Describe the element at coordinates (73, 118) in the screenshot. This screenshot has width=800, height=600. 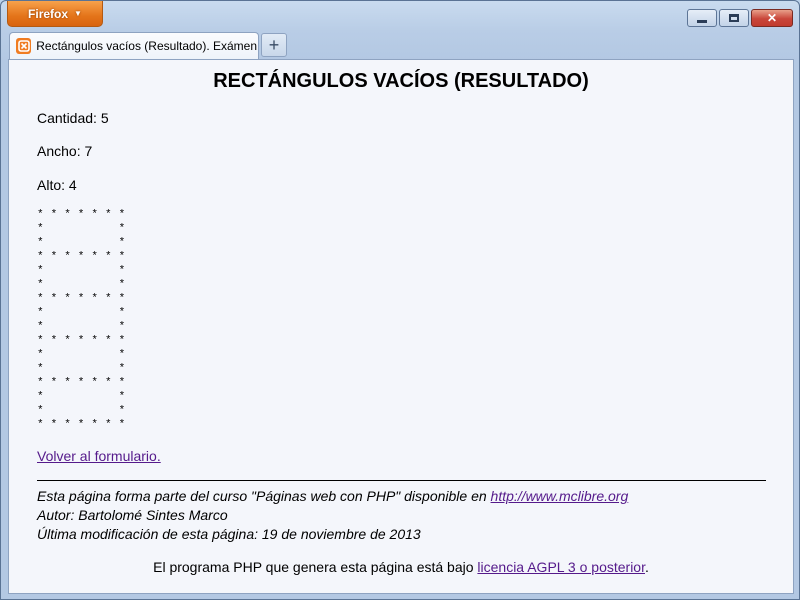
I see `cantidad-value: Cantidad: 5` at that location.